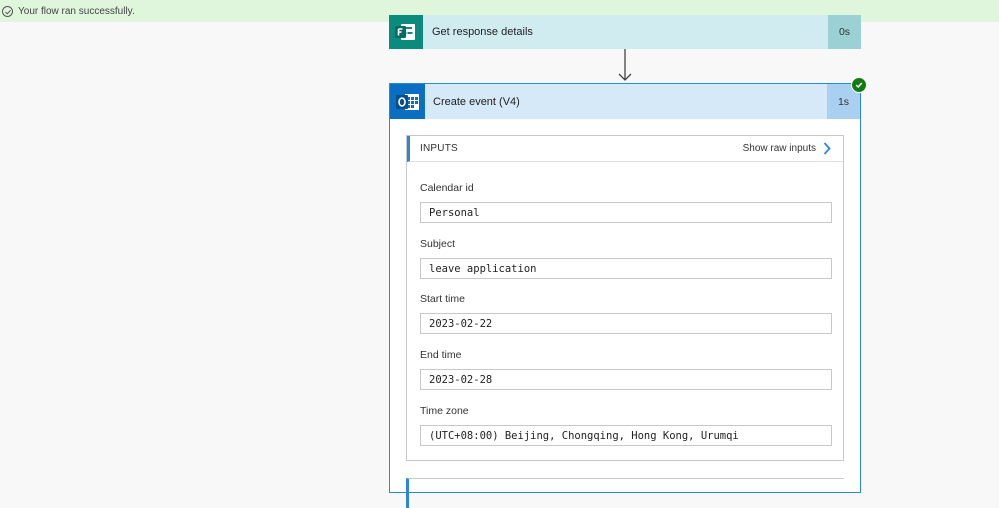  Describe the element at coordinates (447, 188) in the screenshot. I see `field-label: Calendar id` at that location.